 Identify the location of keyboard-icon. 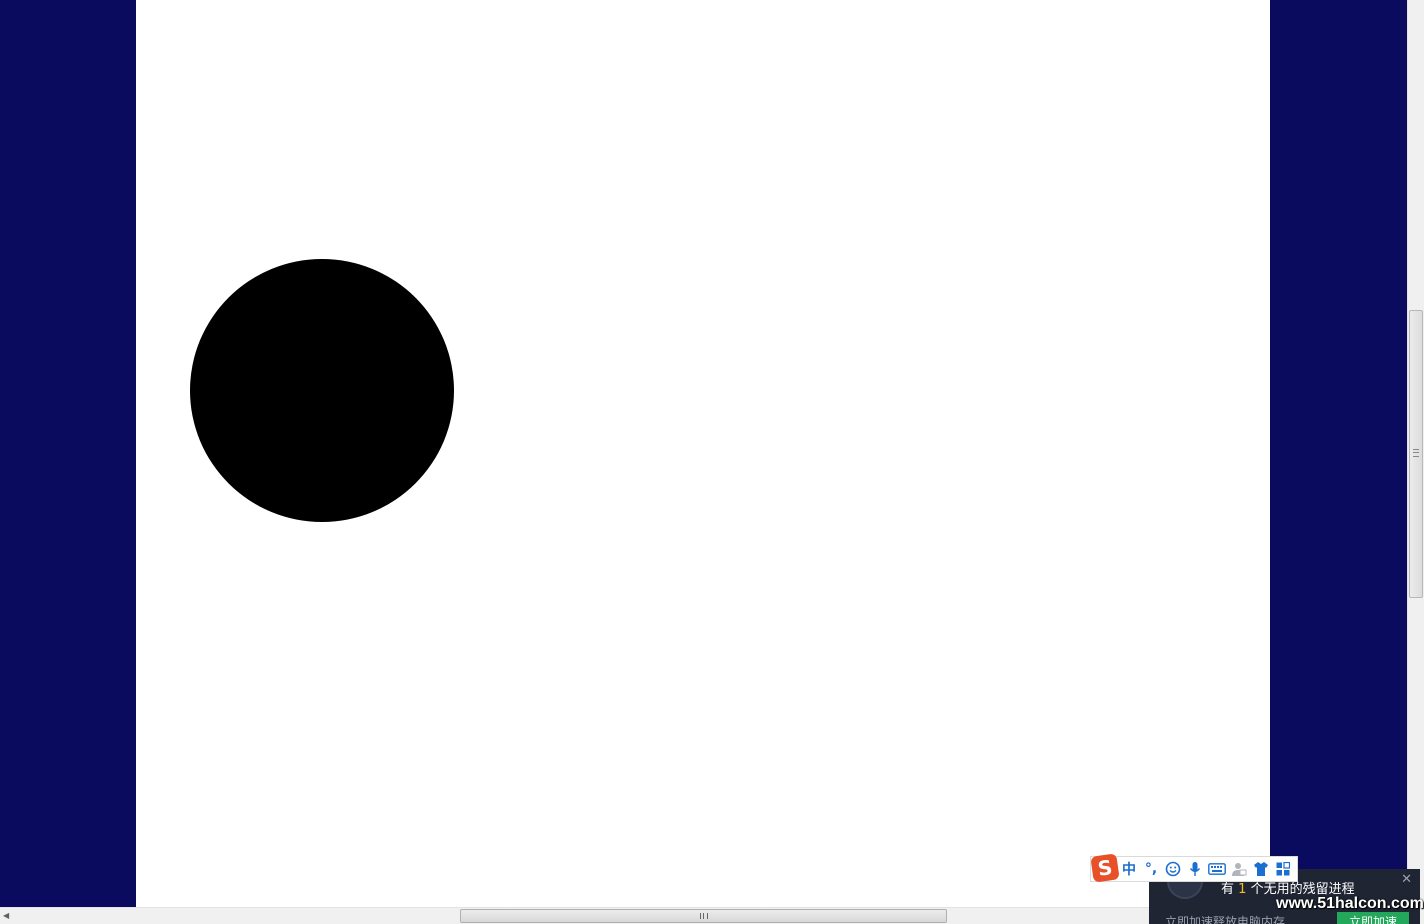
(1217, 869).